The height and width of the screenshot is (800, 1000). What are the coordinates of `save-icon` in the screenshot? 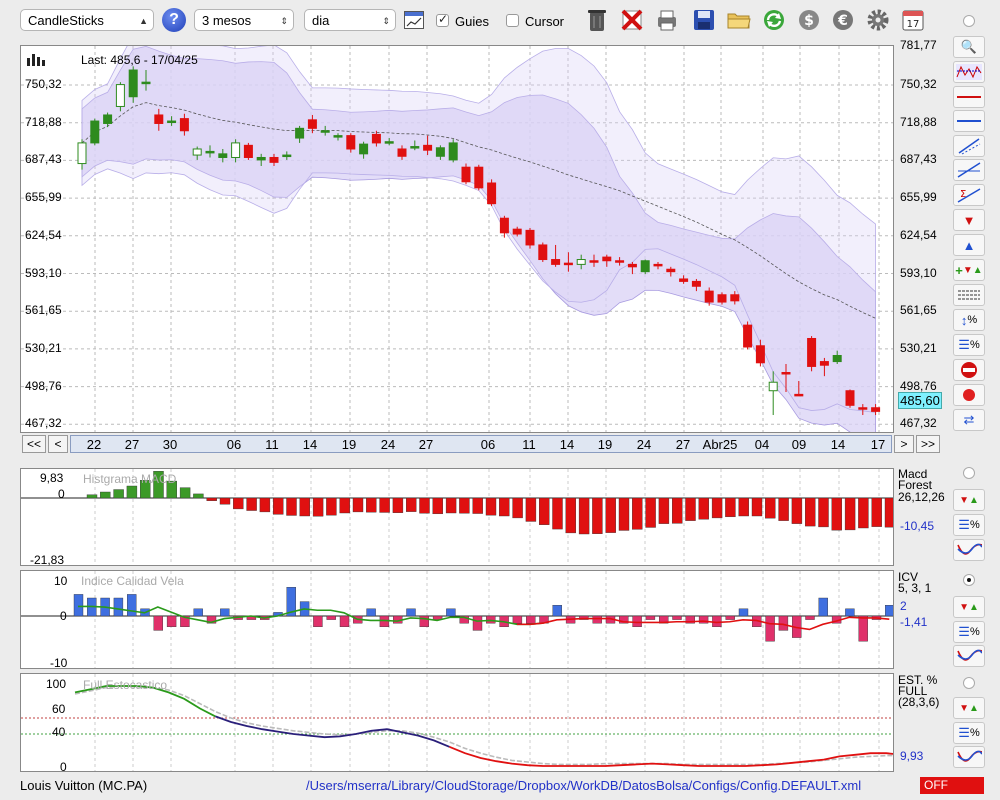 It's located at (704, 20).